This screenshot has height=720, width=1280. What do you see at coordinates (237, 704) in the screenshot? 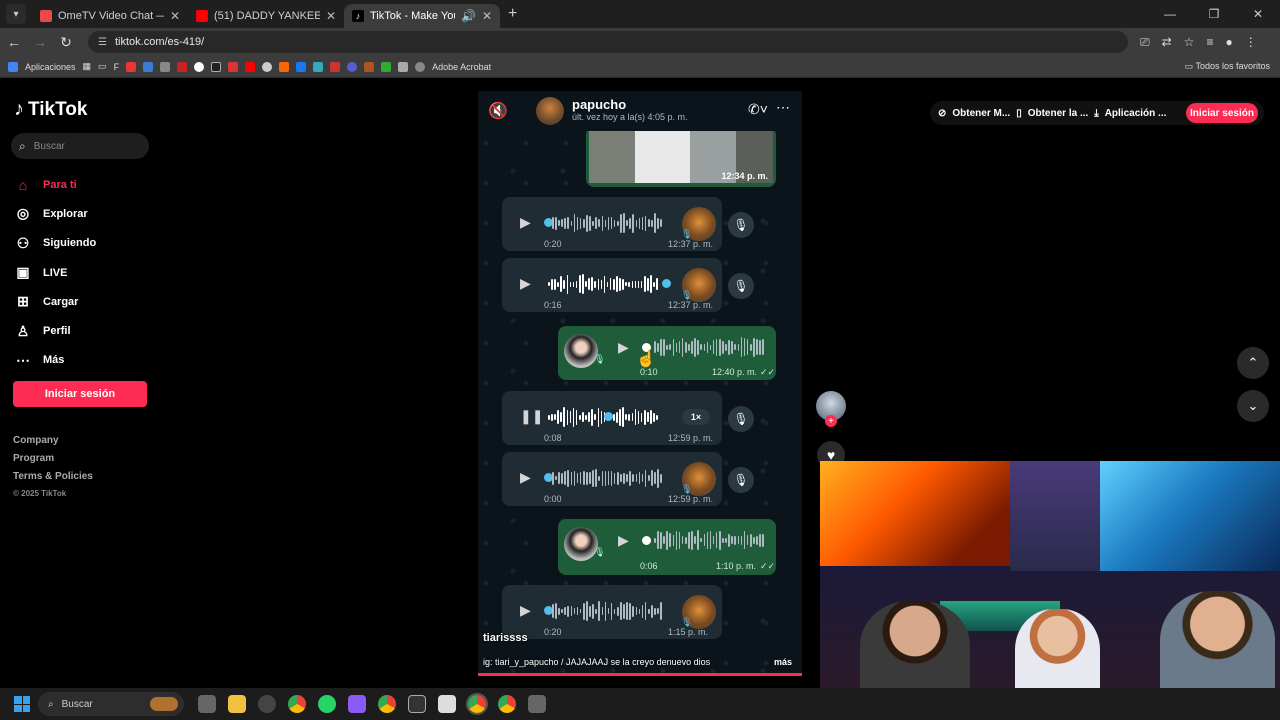
I see `file-explorer-icon` at bounding box center [237, 704].